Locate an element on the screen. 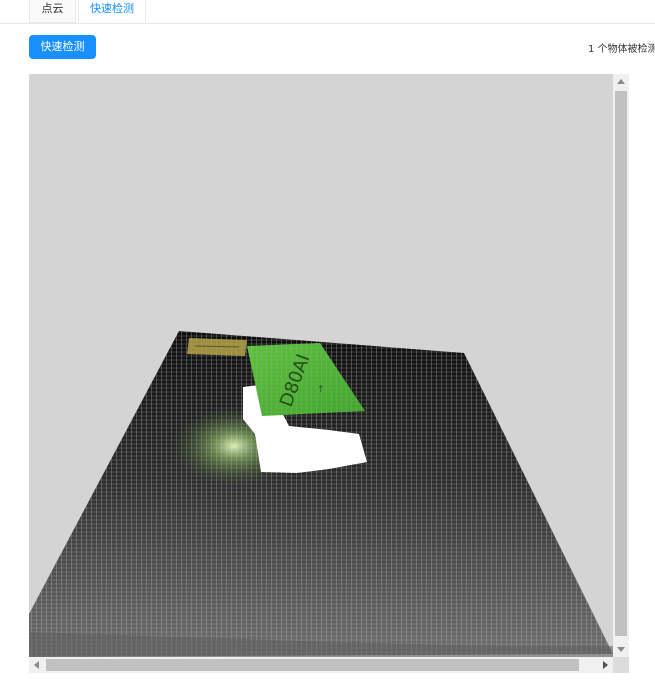  tab-point-cloud: 点云 is located at coordinates (52, 11).